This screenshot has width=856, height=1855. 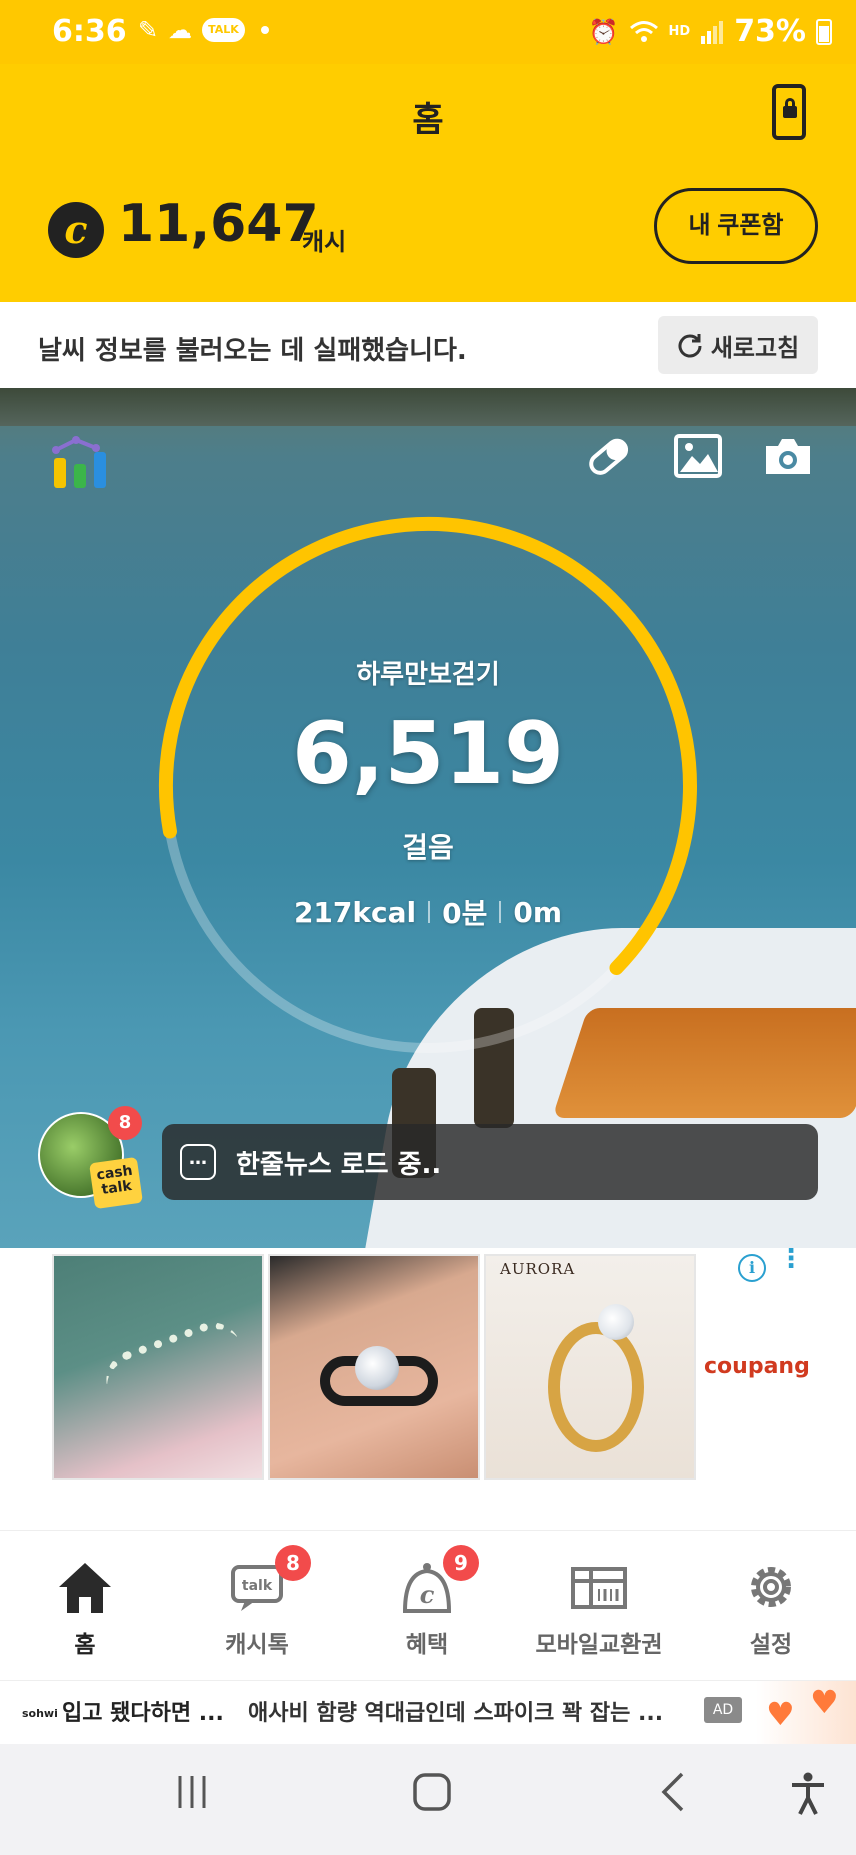 What do you see at coordinates (264, 30) in the screenshot?
I see `more-notifications-dot` at bounding box center [264, 30].